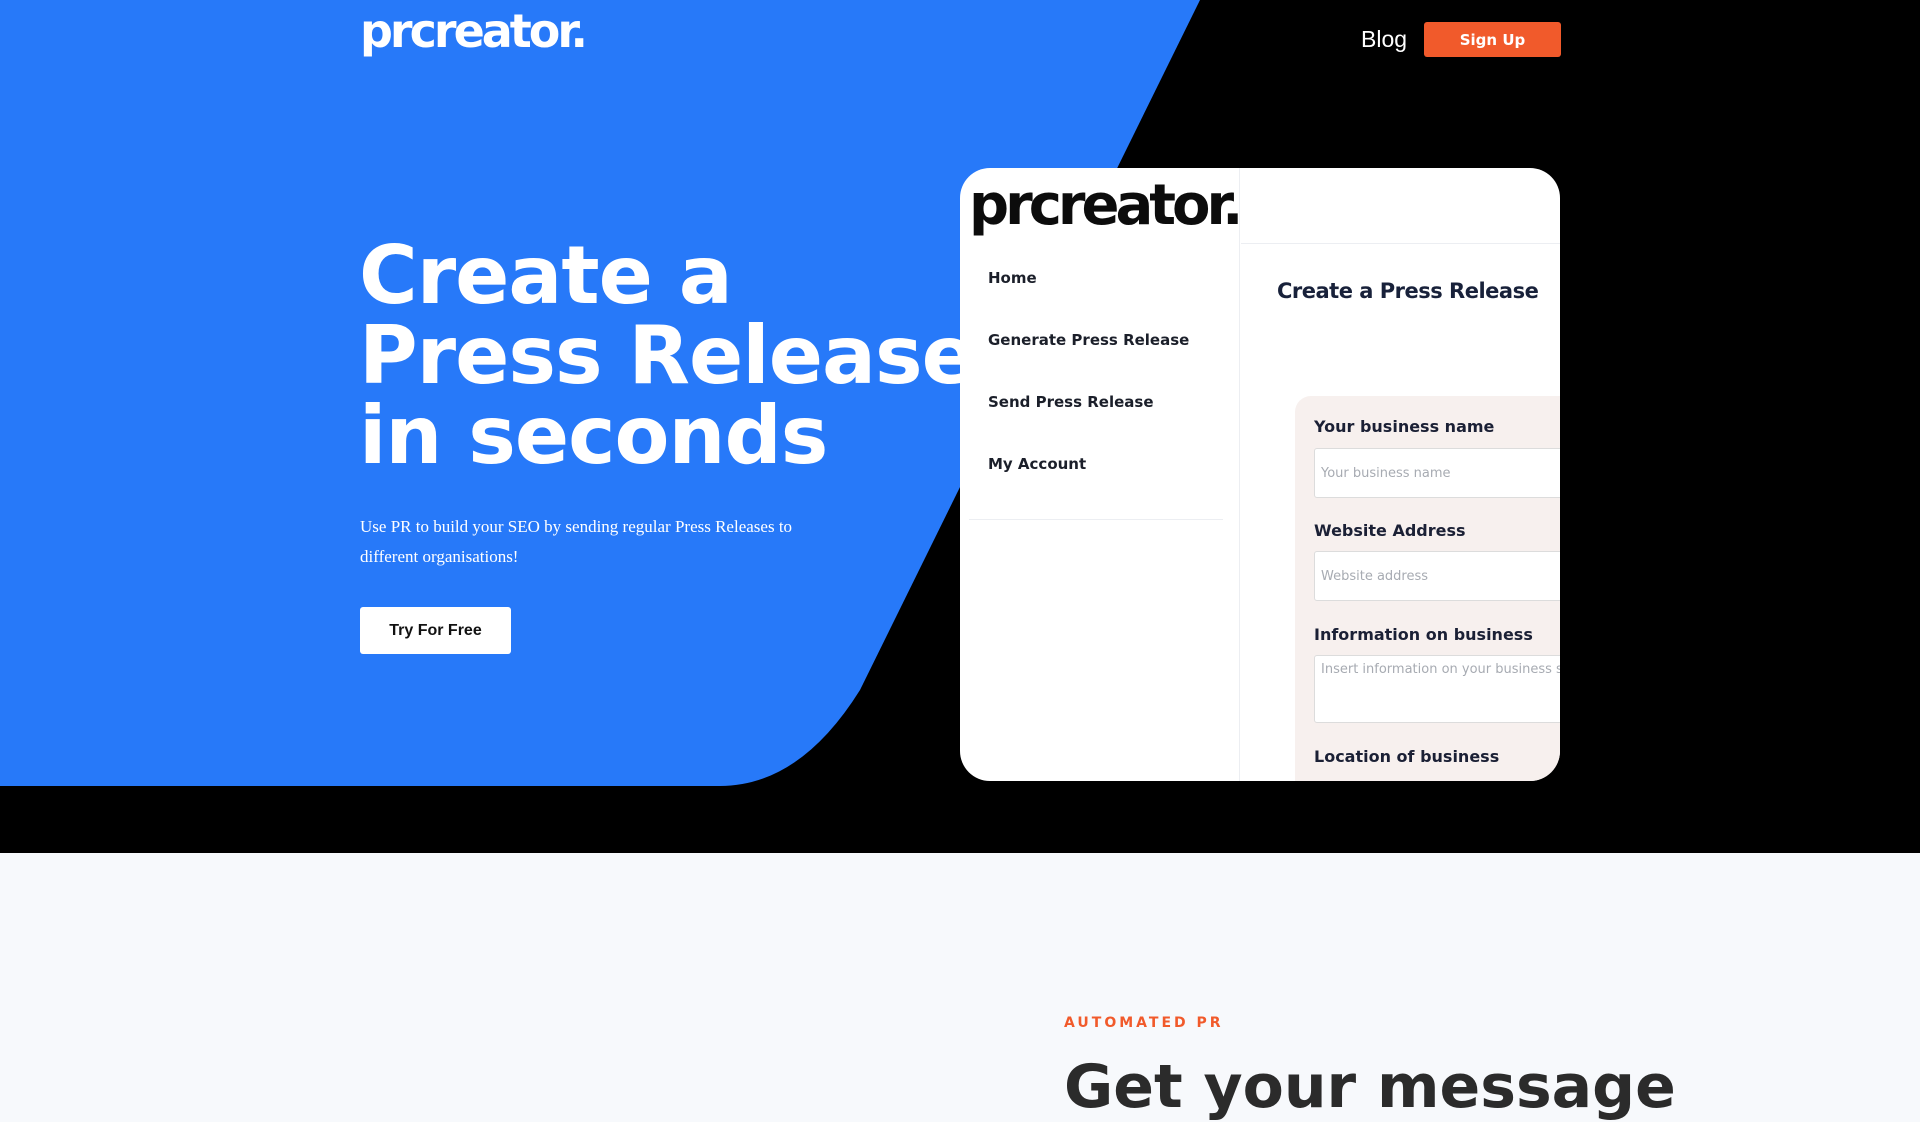 The height and width of the screenshot is (1122, 1920). Describe the element at coordinates (1437, 576) in the screenshot. I see `website-input` at that location.